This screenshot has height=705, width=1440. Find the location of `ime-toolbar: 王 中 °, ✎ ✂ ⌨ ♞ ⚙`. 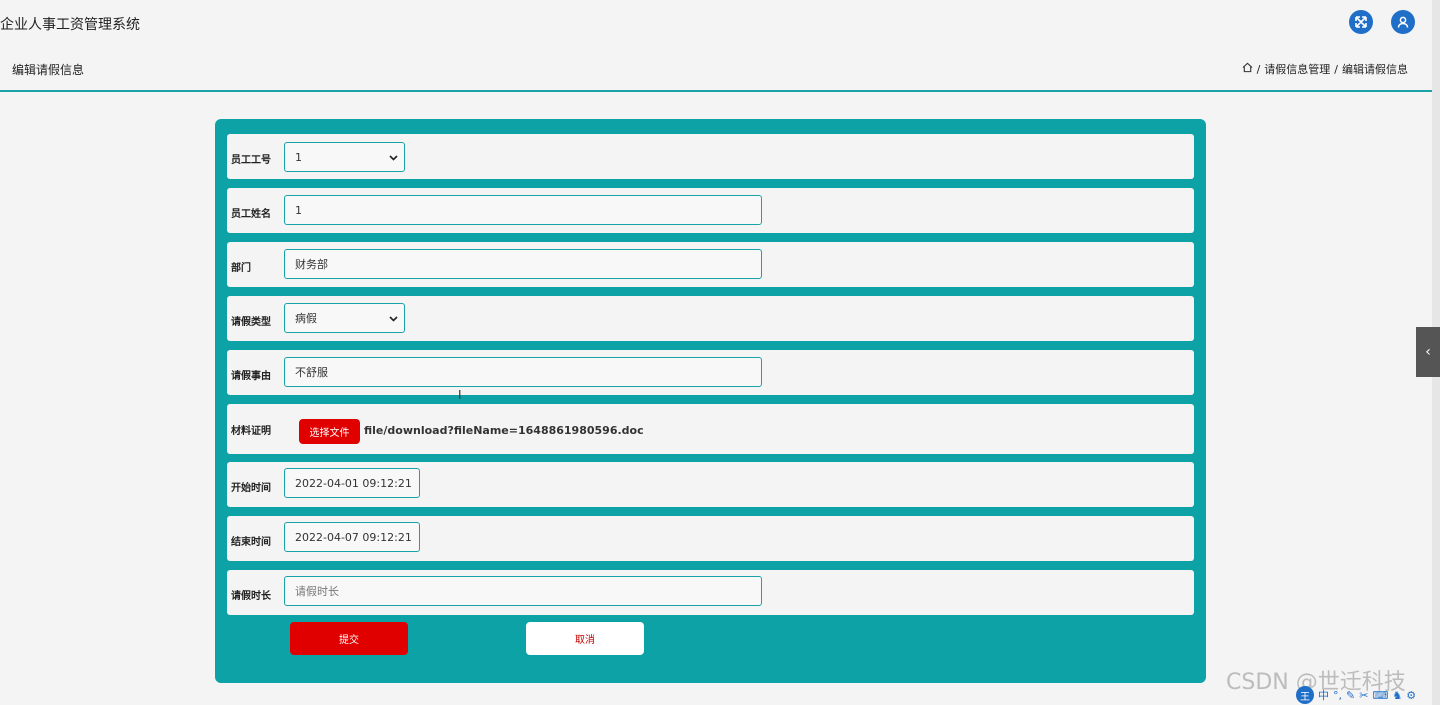

ime-toolbar: 王 中 °, ✎ ✂ ⌨ ♞ ⚙ is located at coordinates (1356, 695).